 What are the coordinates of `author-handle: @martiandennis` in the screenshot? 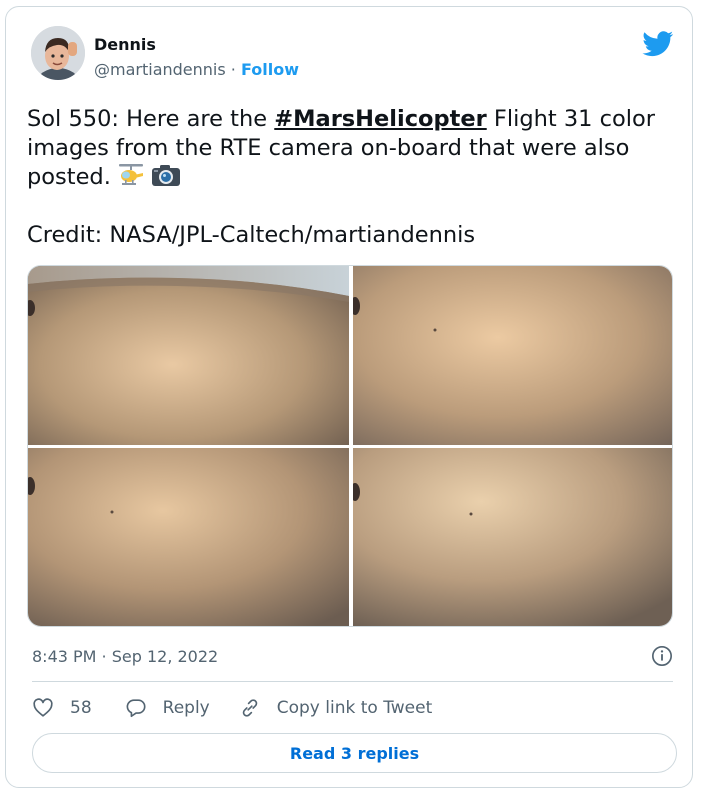 It's located at (160, 69).